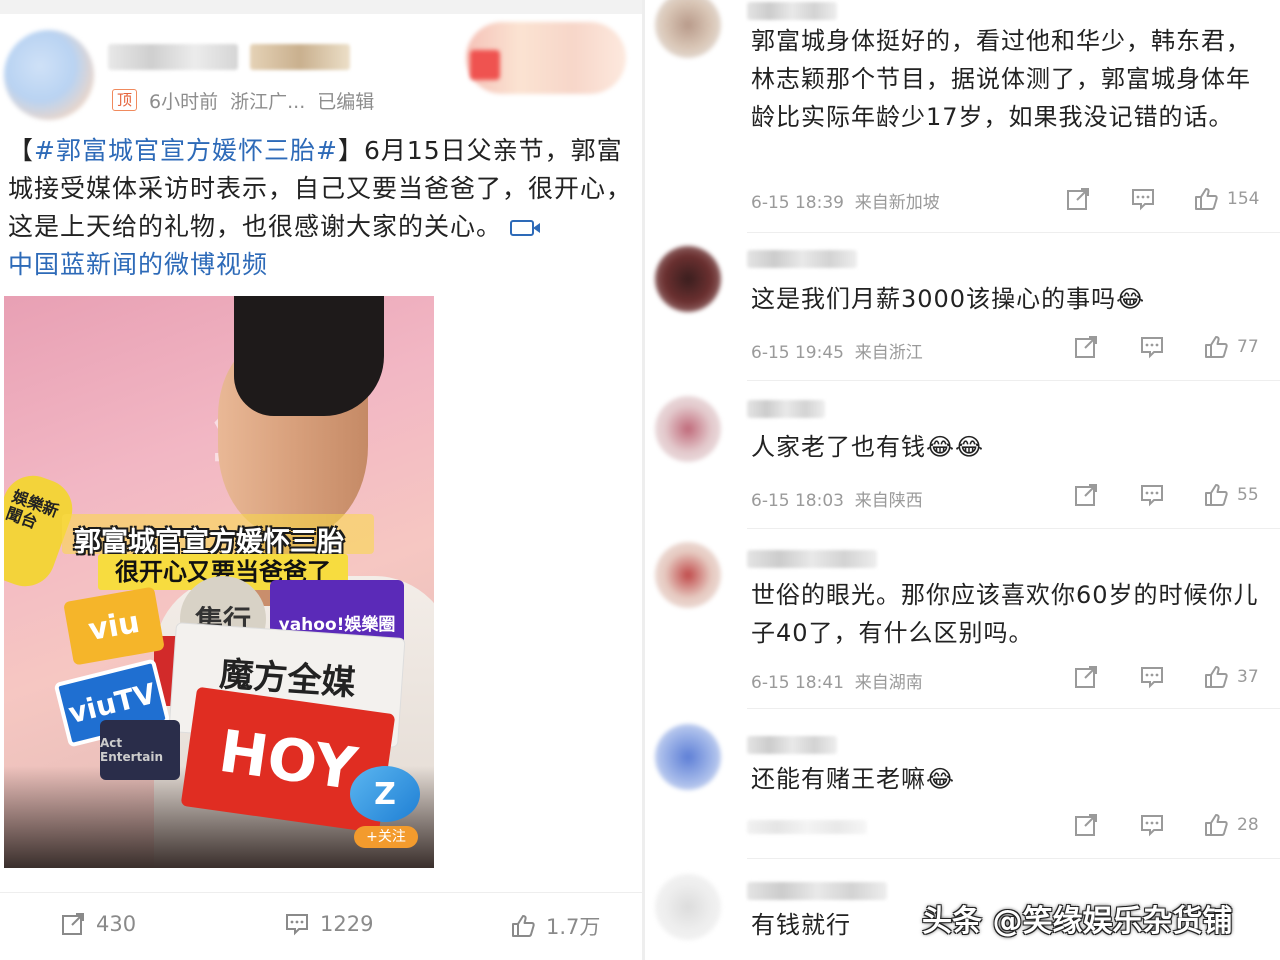 The width and height of the screenshot is (1280, 960). Describe the element at coordinates (797, 203) in the screenshot. I see `comment-time: 6-15 18:39` at that location.